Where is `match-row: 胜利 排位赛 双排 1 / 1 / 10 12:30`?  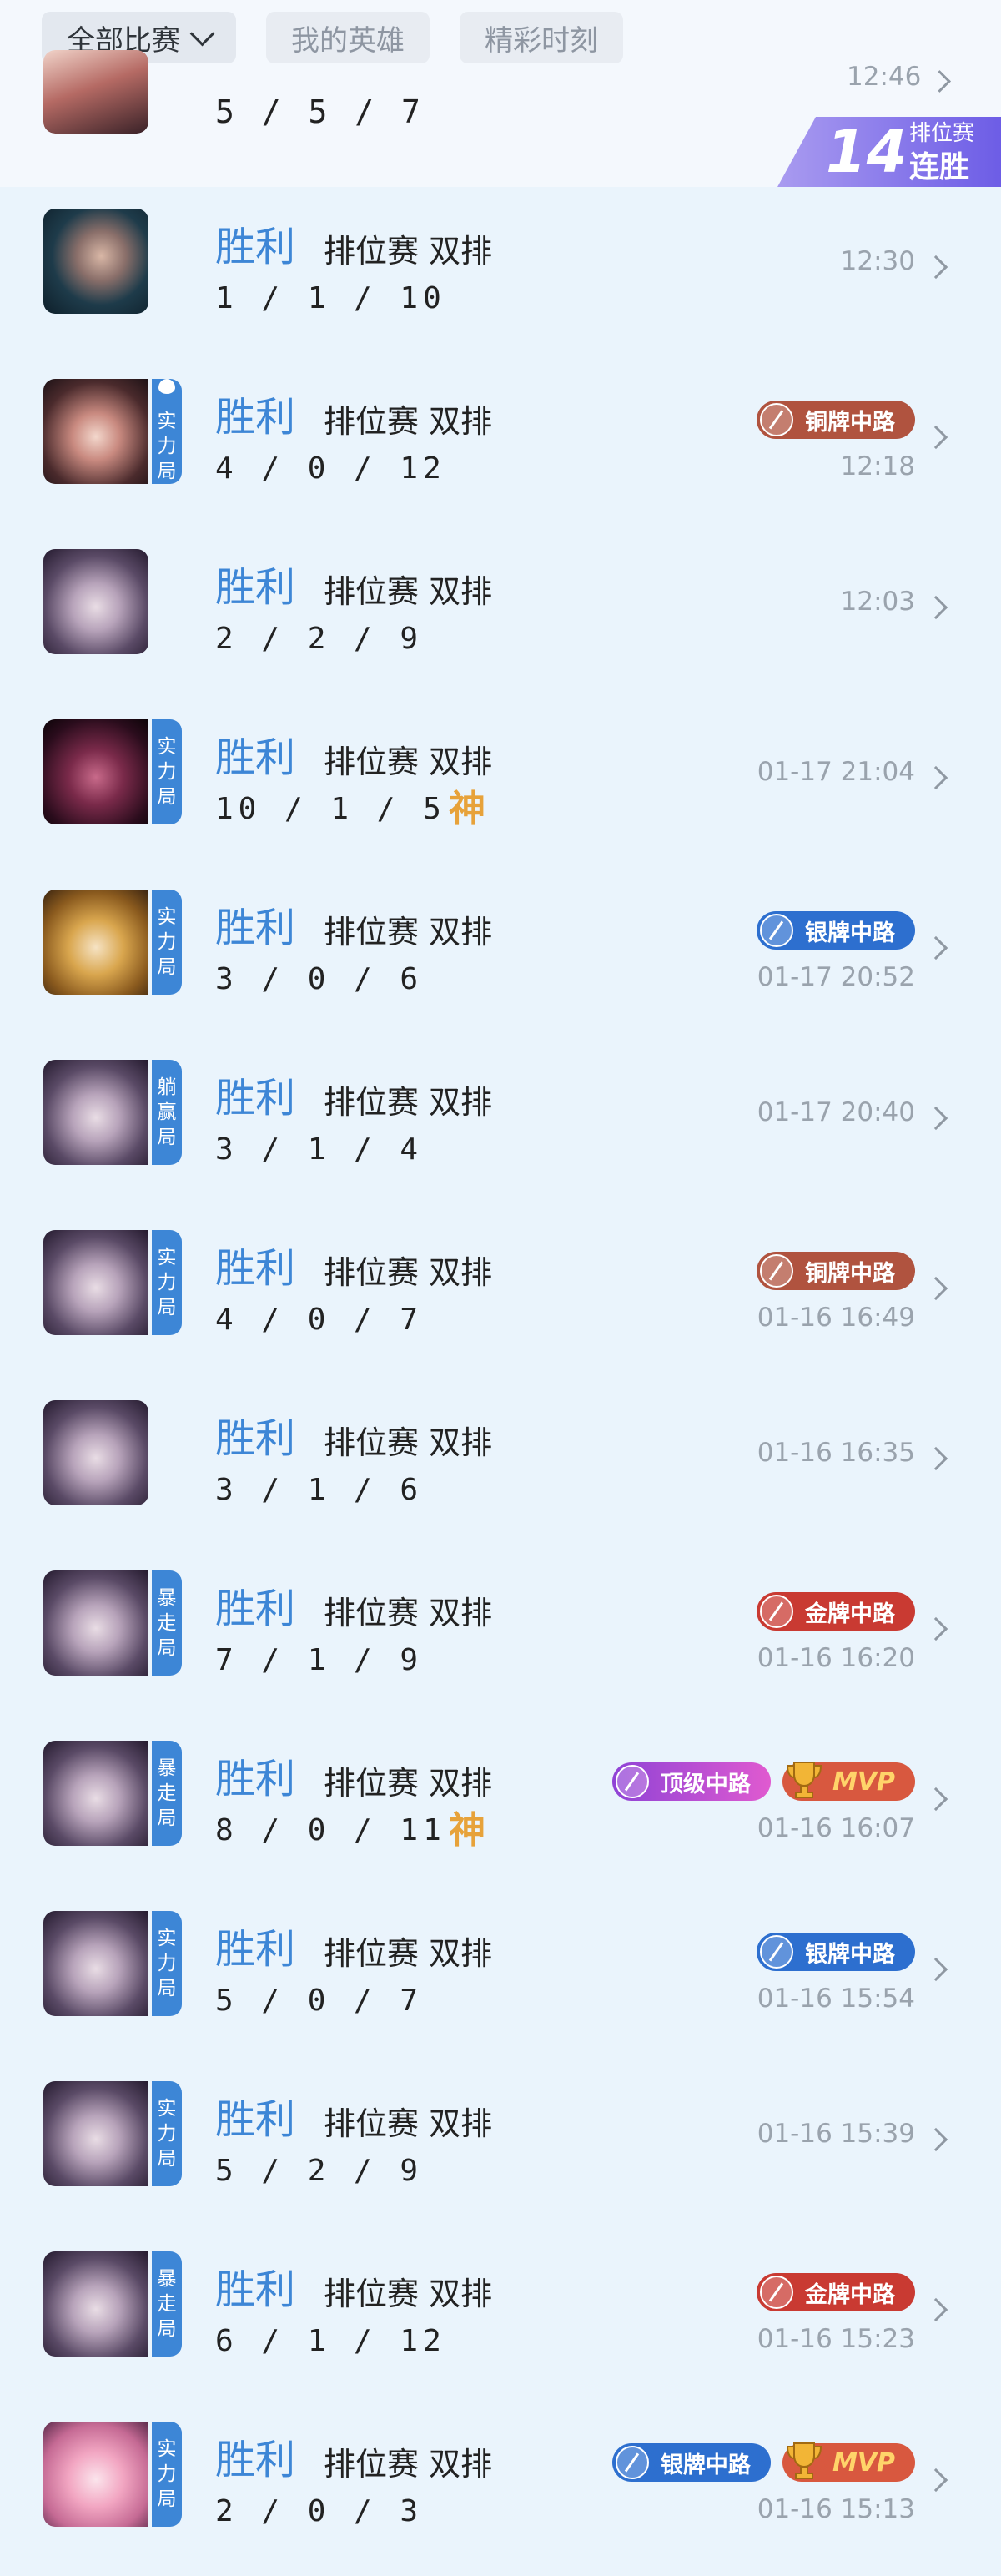
match-row: 胜利 排位赛 双排 1 / 1 / 10 12:30 is located at coordinates (500, 272).